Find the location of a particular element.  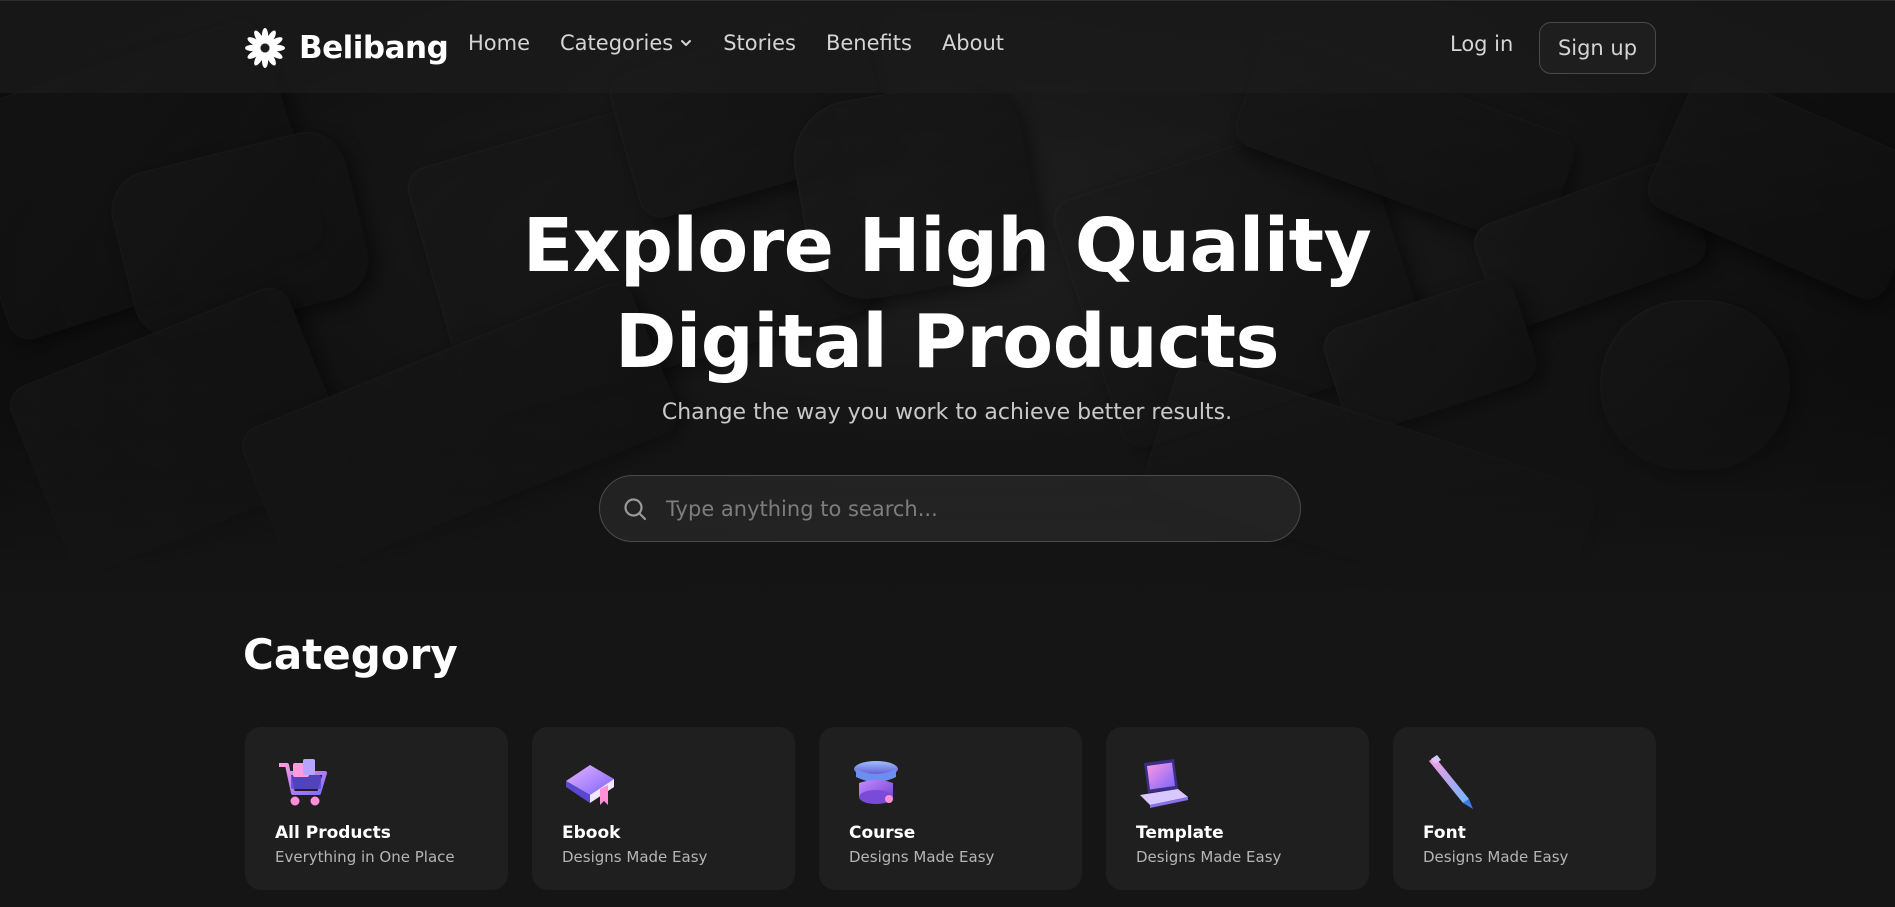

category-card-name: Course is located at coordinates (882, 833).